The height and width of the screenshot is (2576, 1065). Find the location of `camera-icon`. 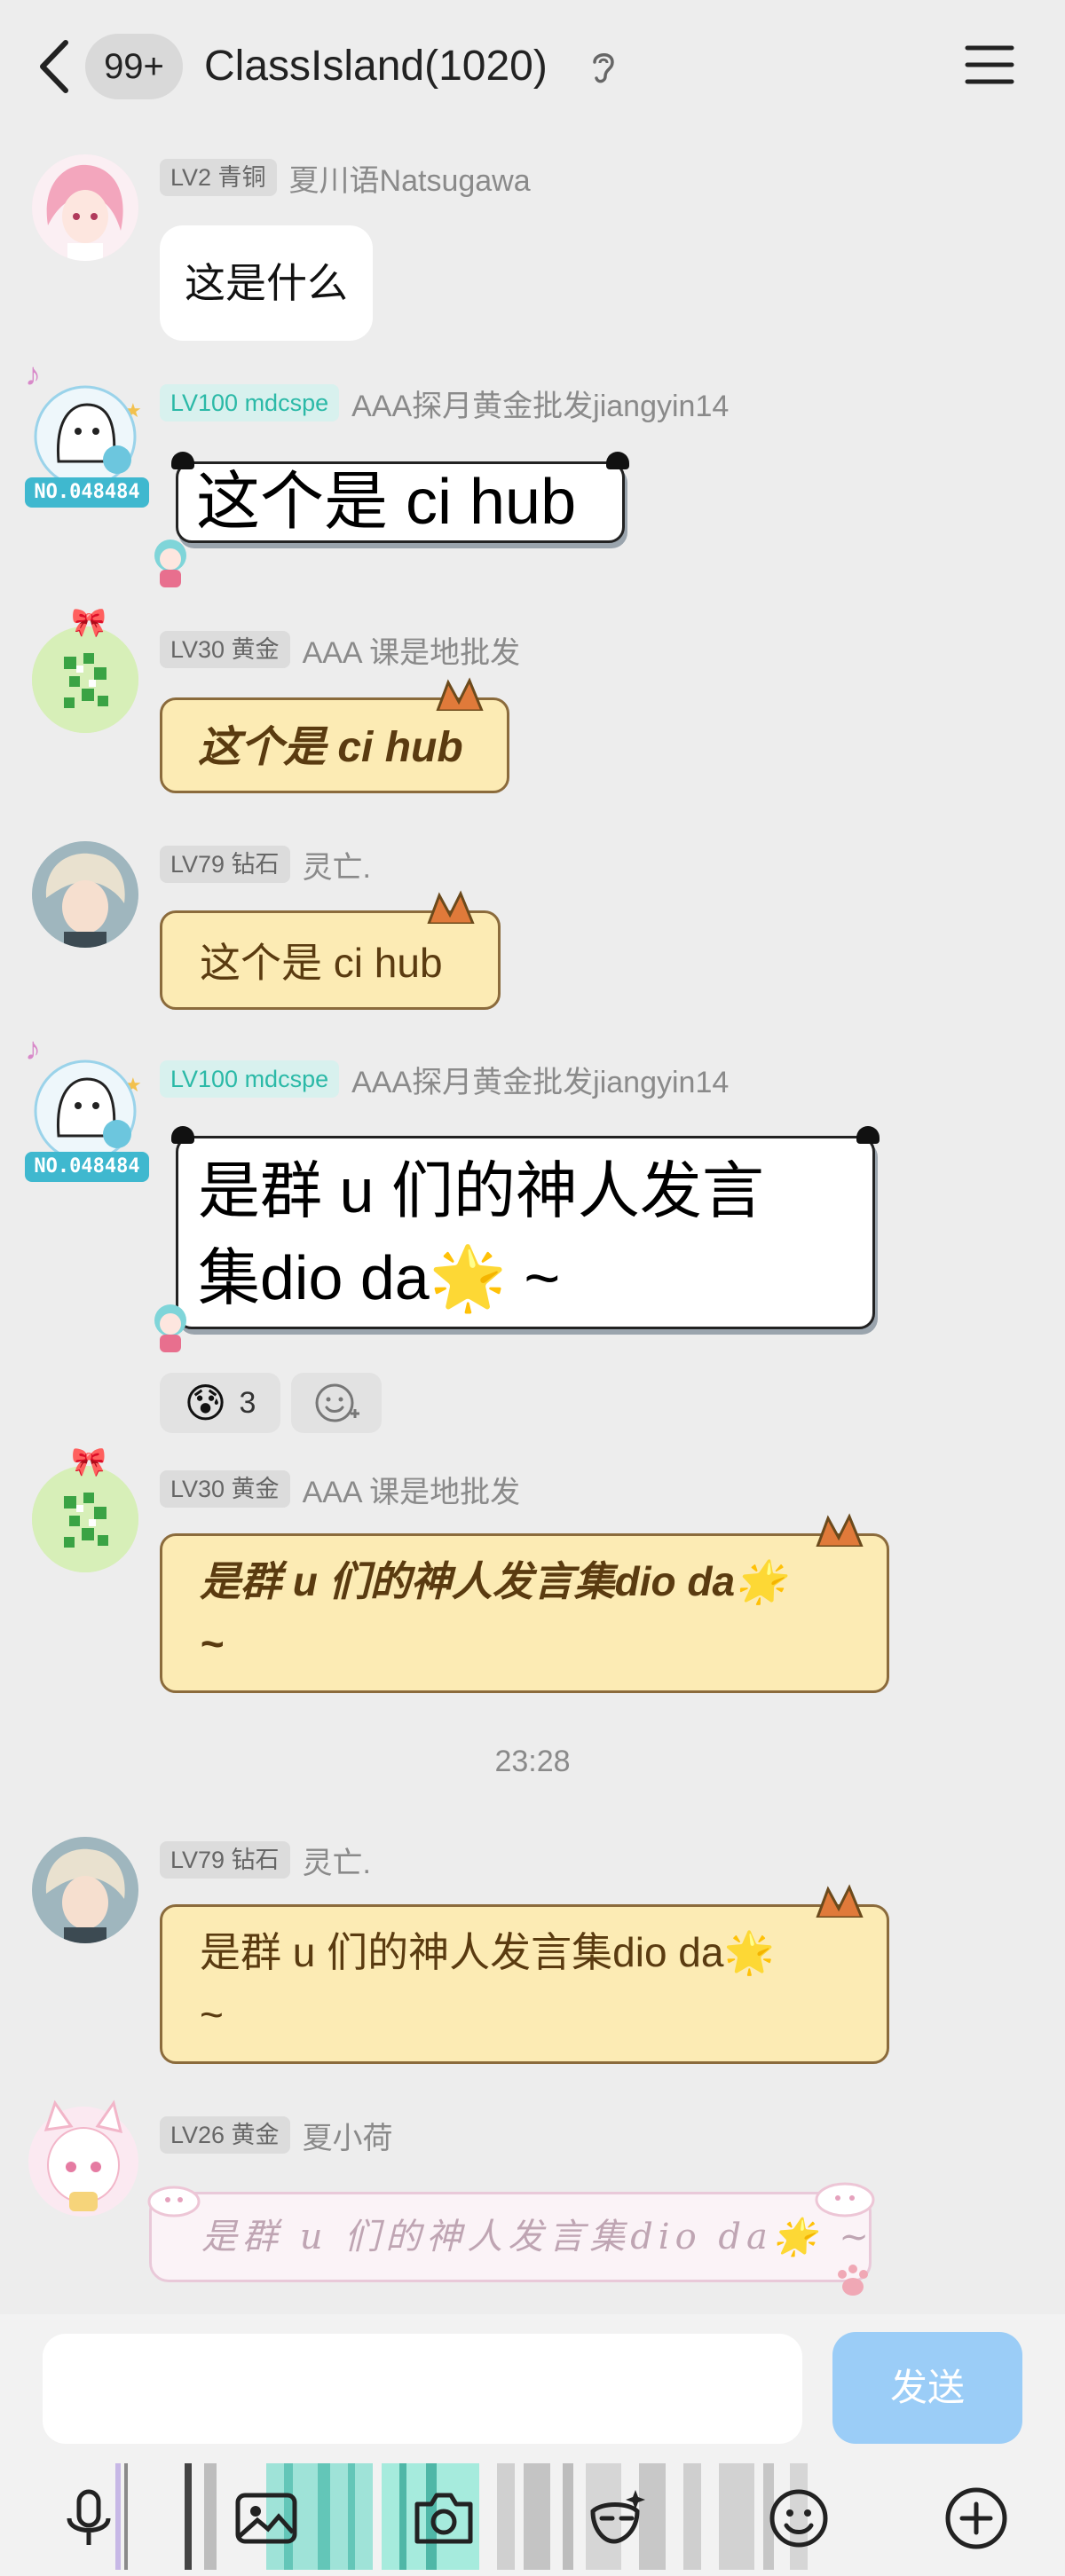

camera-icon is located at coordinates (443, 2518).